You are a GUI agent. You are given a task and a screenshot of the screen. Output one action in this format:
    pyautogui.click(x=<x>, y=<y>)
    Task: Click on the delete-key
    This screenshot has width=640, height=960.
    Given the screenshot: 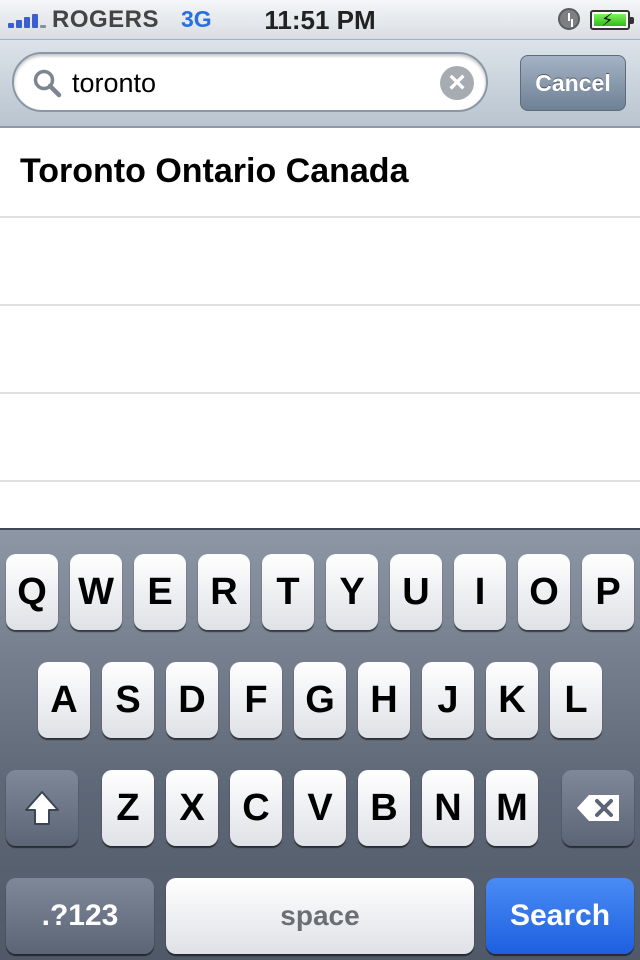 What is the action you would take?
    pyautogui.click(x=598, y=808)
    